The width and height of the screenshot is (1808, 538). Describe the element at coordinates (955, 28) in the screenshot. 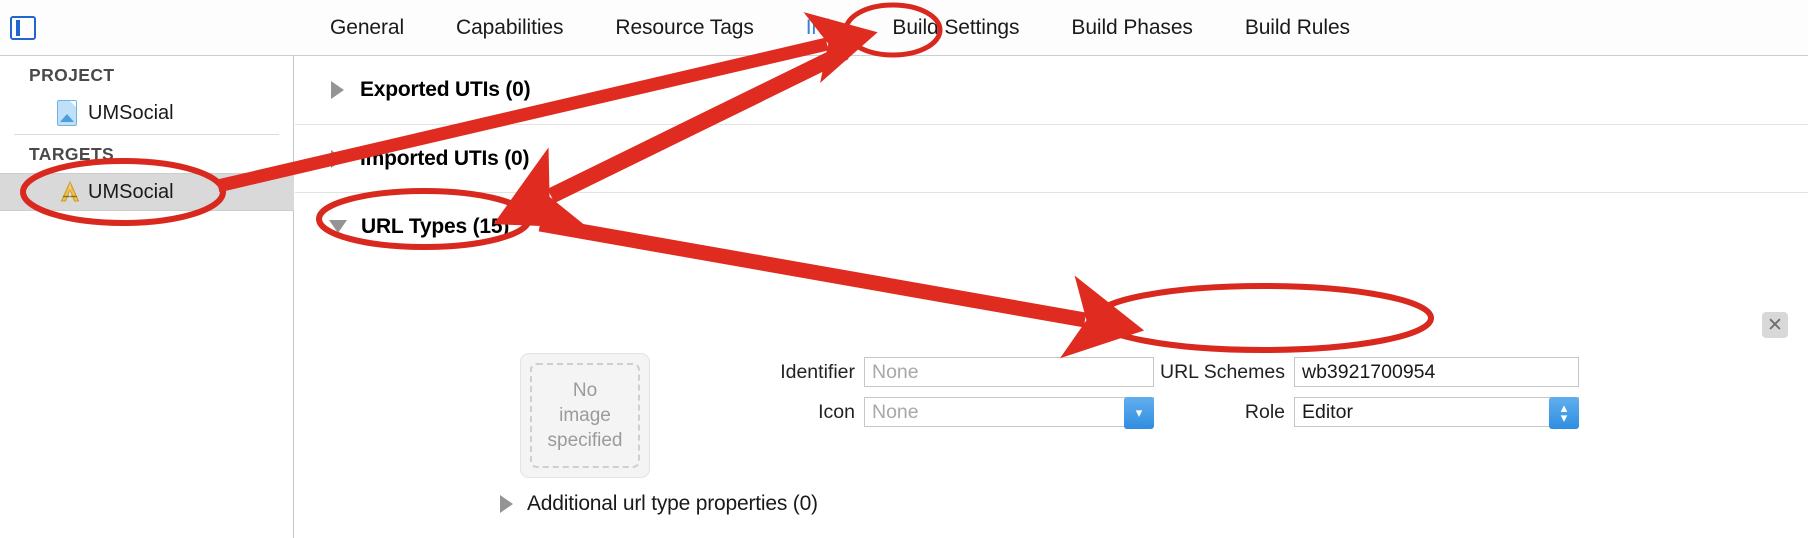

I see `tab-build-settings: Build Settings` at that location.